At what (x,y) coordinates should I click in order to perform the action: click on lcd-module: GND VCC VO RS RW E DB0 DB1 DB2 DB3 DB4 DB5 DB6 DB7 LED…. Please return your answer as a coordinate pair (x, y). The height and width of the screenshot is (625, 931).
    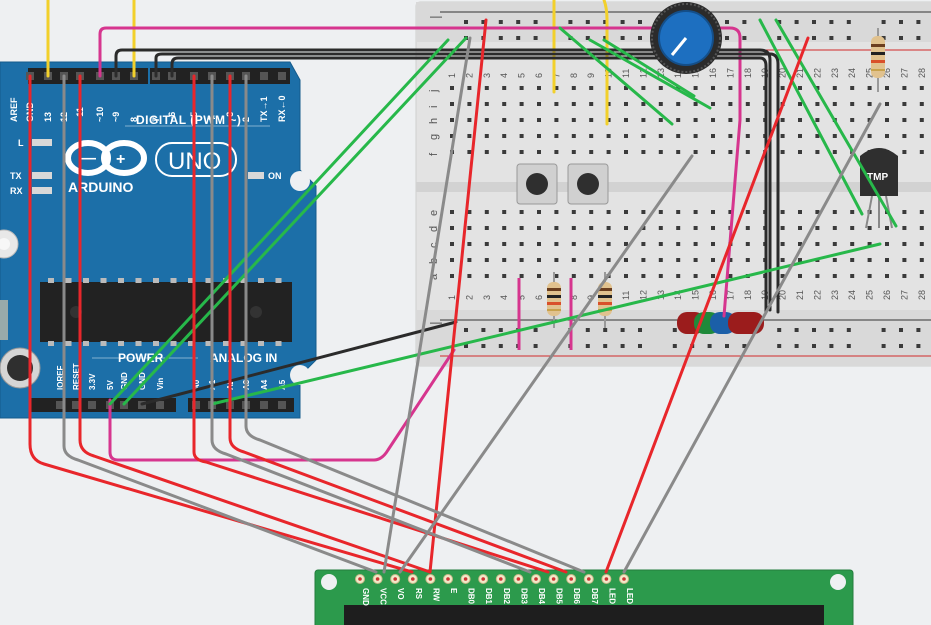
    Looking at the image, I should click on (584, 597).